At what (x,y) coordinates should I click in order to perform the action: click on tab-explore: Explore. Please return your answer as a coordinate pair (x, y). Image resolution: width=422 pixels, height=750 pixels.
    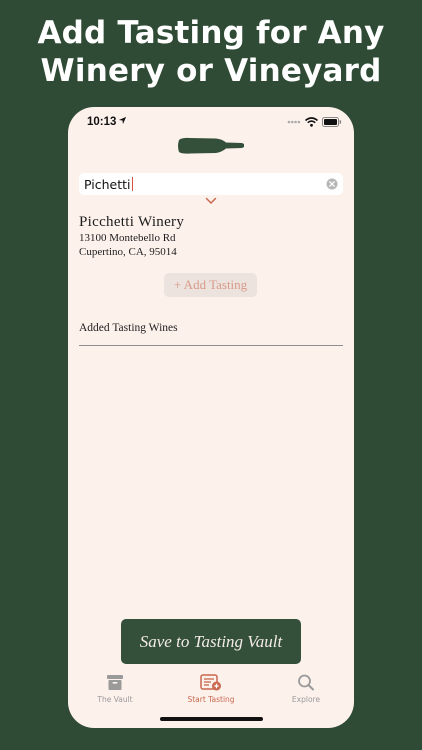
    Looking at the image, I should click on (306, 688).